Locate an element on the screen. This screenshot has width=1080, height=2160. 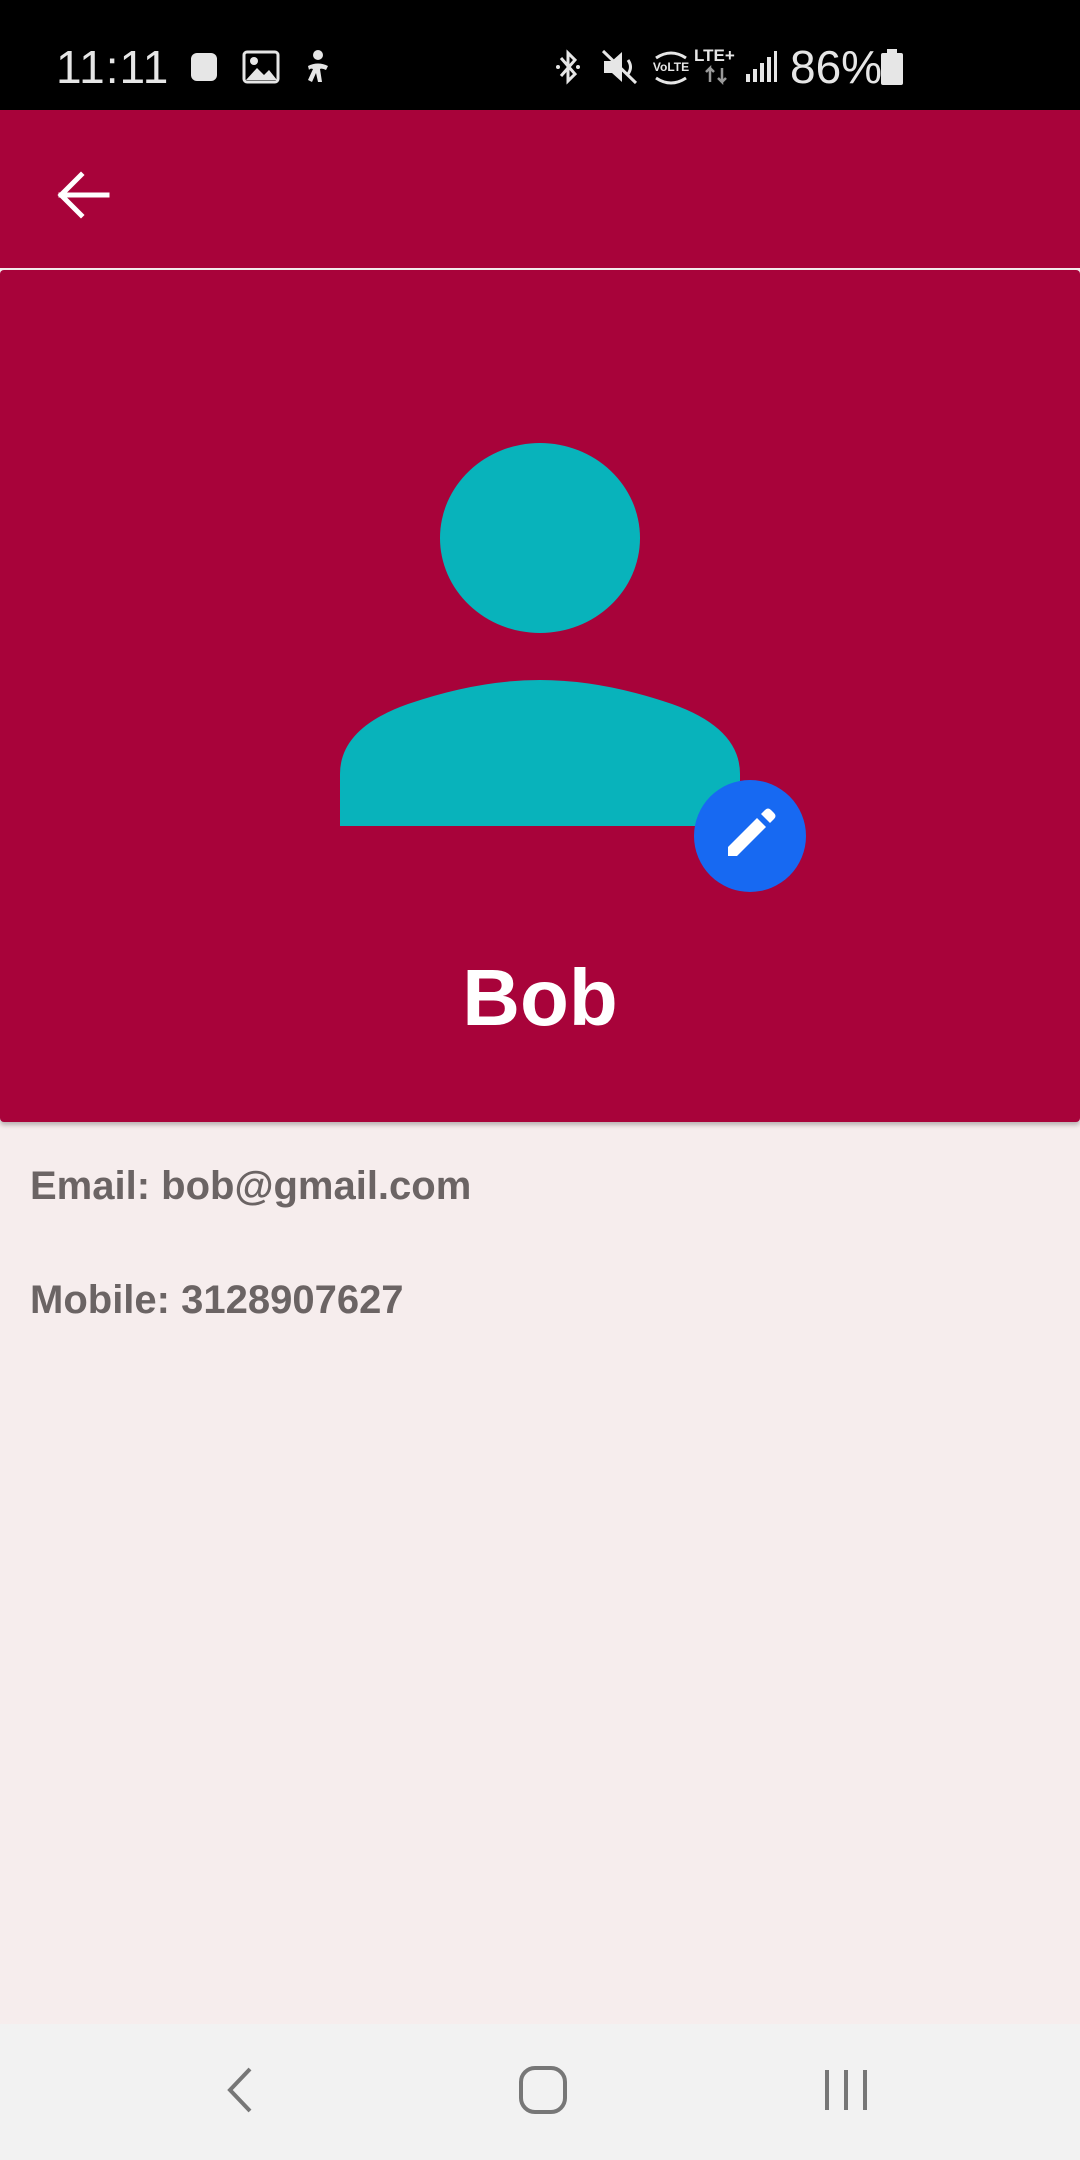
accessibility-icon is located at coordinates (318, 69).